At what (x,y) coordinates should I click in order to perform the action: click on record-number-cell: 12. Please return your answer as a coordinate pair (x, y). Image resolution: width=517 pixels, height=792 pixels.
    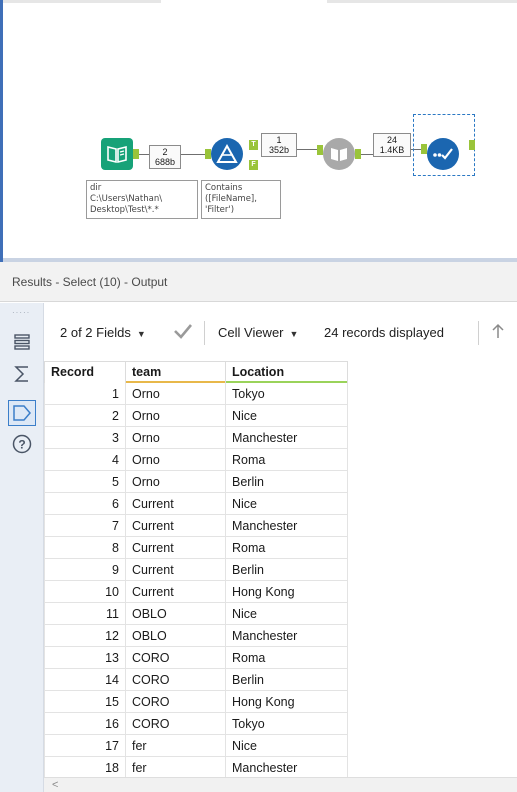
    Looking at the image, I should click on (85, 635).